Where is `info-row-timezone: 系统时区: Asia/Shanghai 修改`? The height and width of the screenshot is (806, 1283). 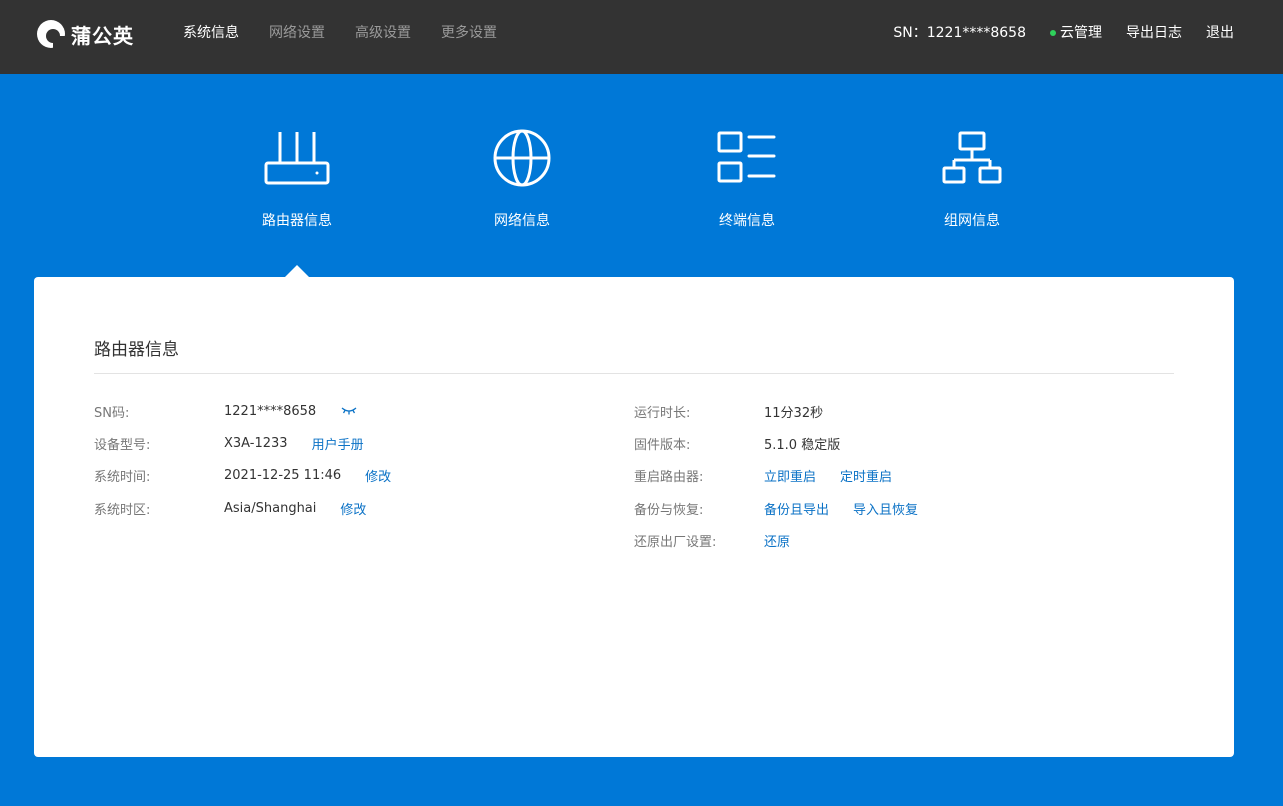 info-row-timezone: 系统时区: Asia/Shanghai 修改 is located at coordinates (230, 508).